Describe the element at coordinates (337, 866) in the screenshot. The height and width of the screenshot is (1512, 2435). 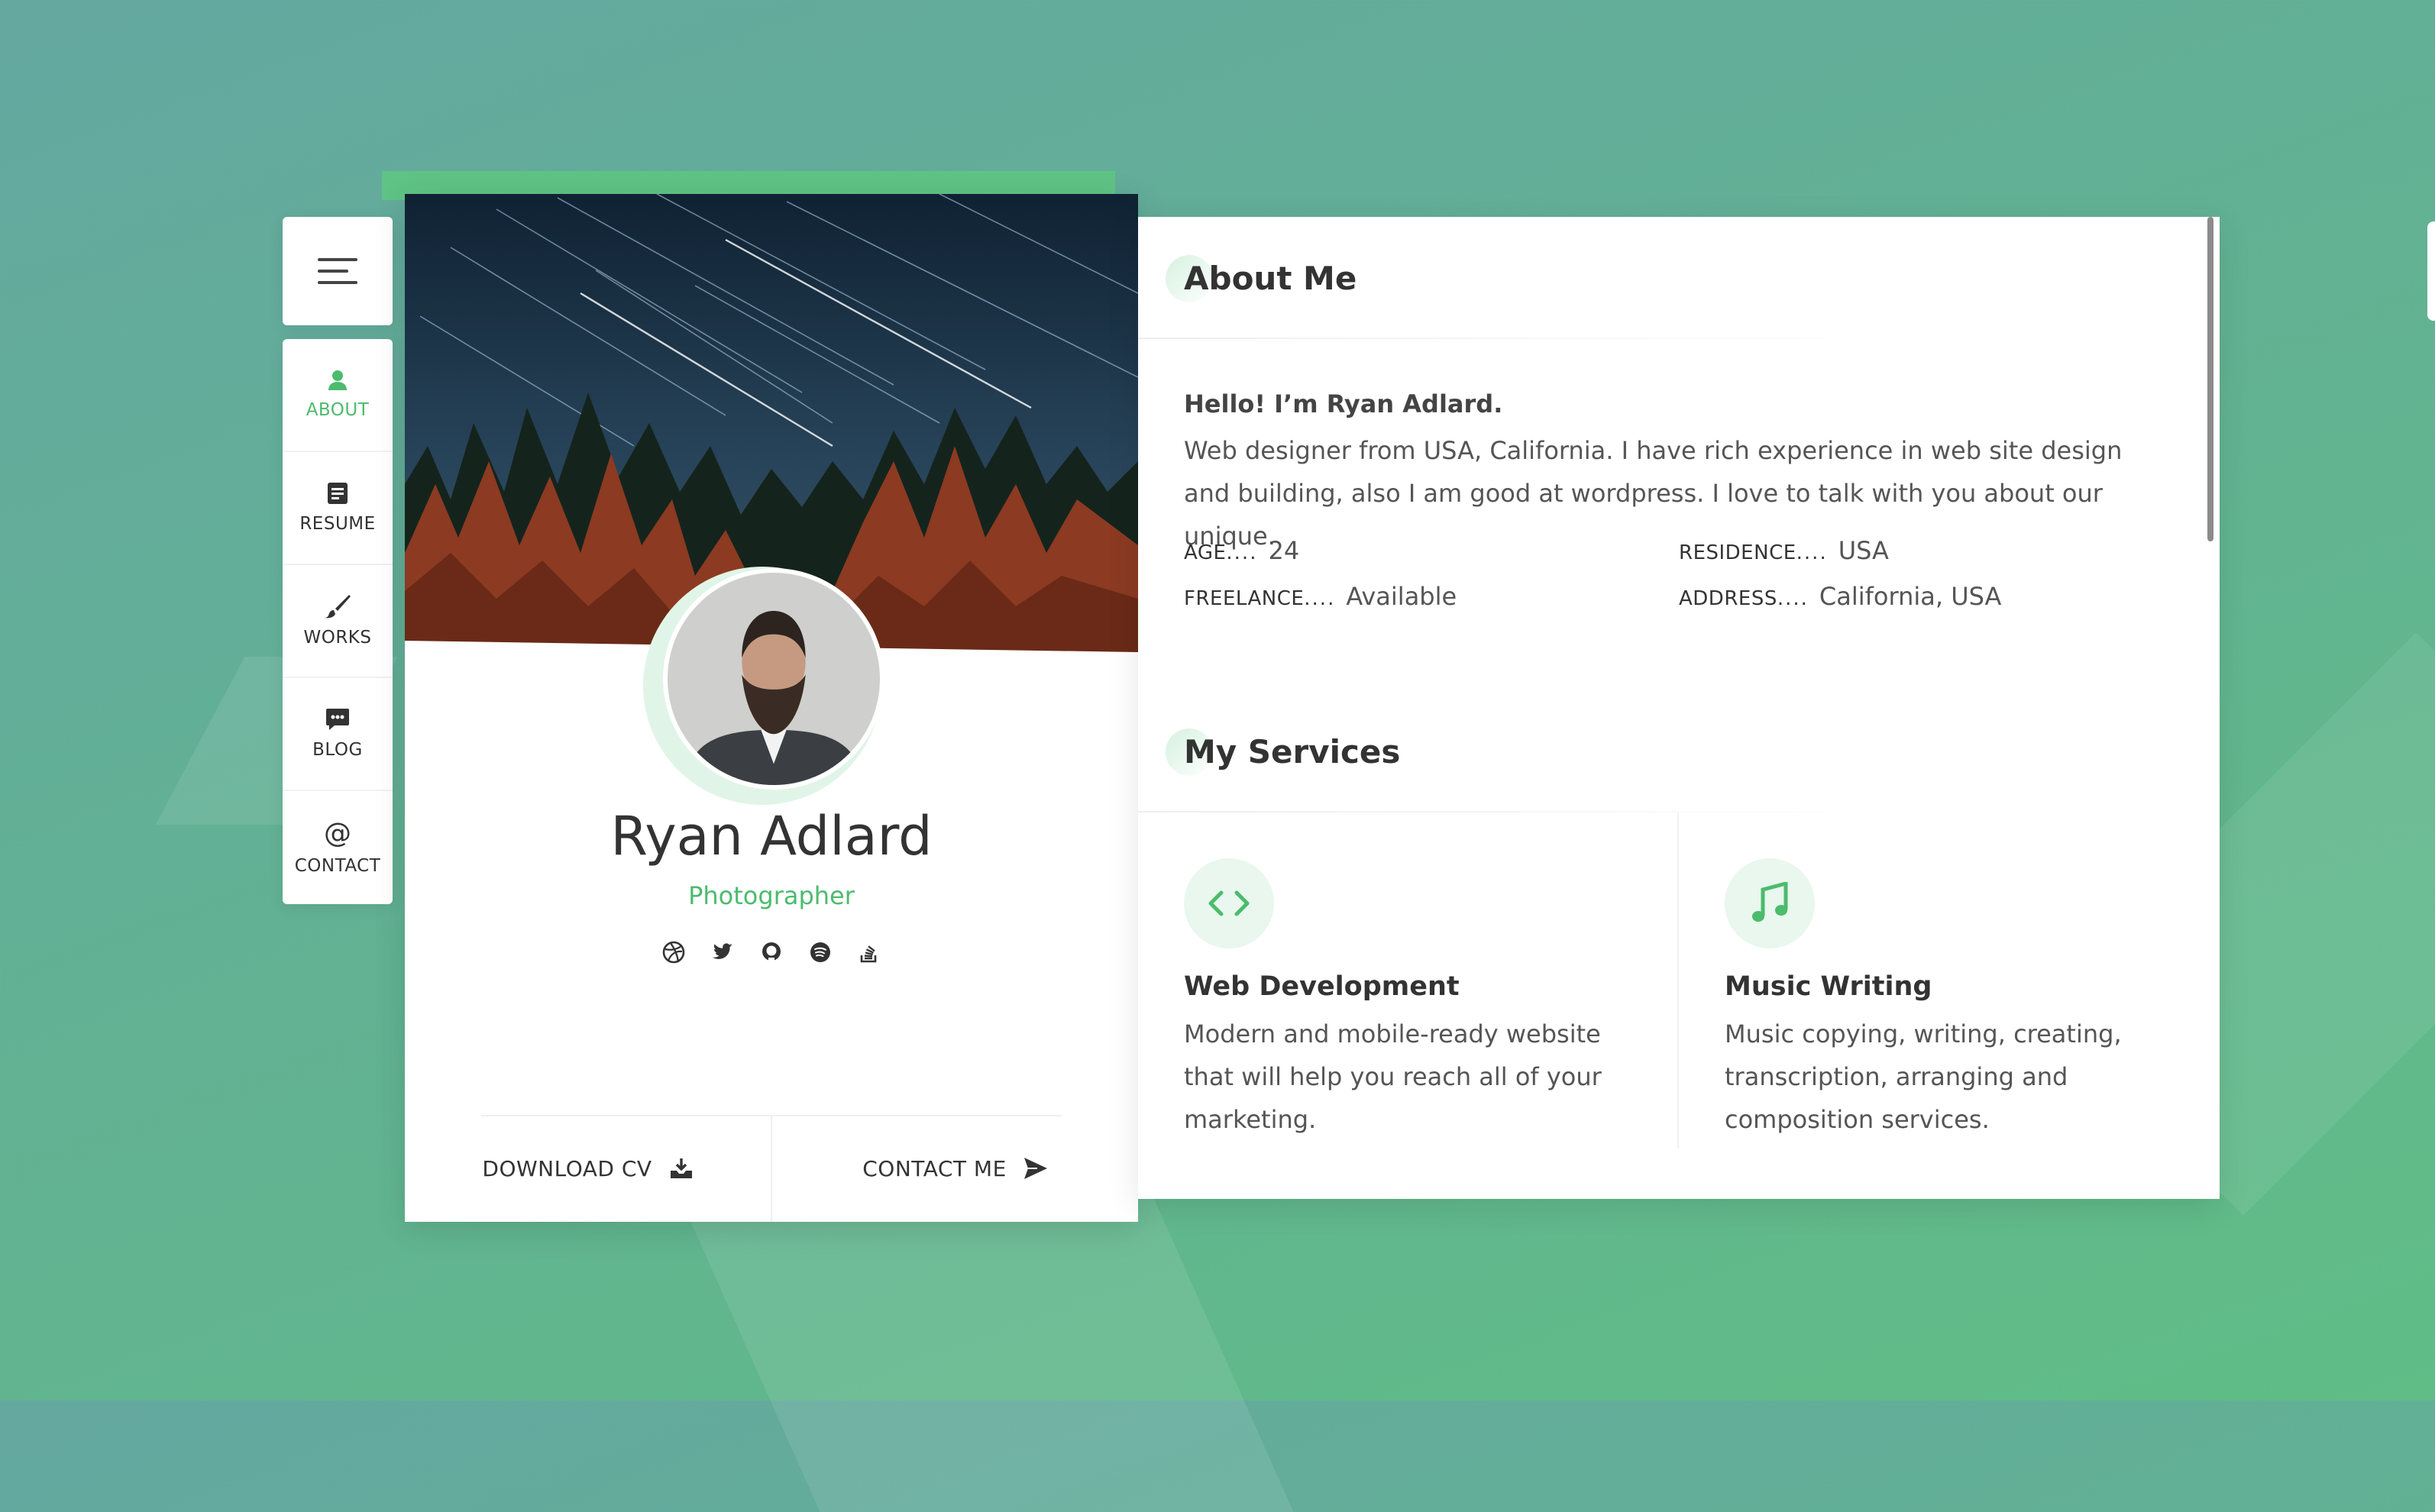
I see `nav-label: CONTACT` at that location.